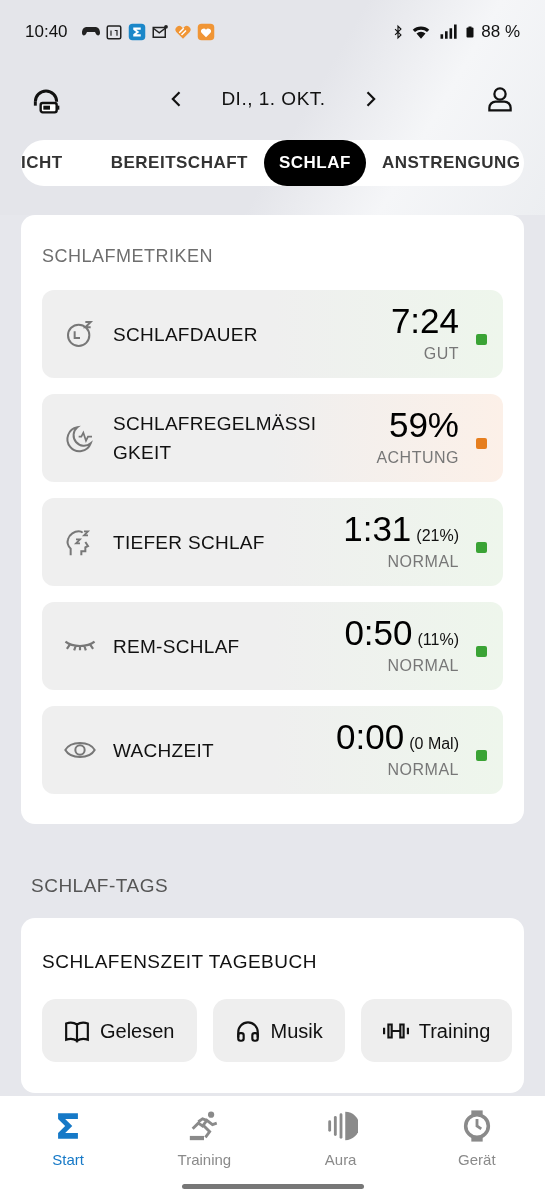  I want to click on metric-row: WACHZEIT 0:00(0 Mal) NORMAL, so click(272, 750).